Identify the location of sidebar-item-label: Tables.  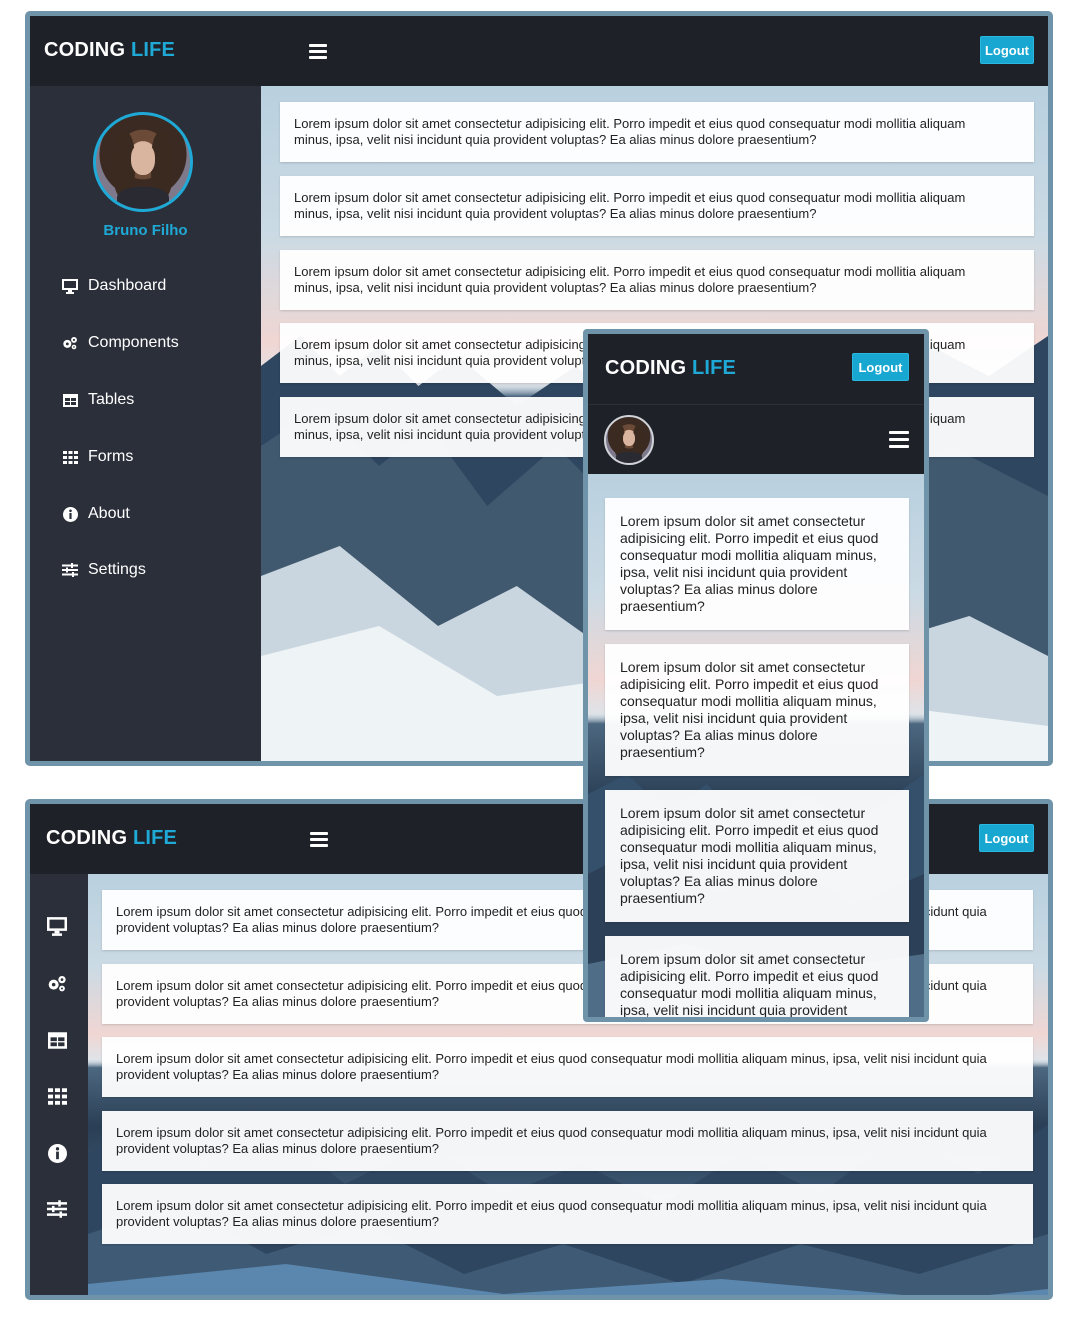
(111, 399).